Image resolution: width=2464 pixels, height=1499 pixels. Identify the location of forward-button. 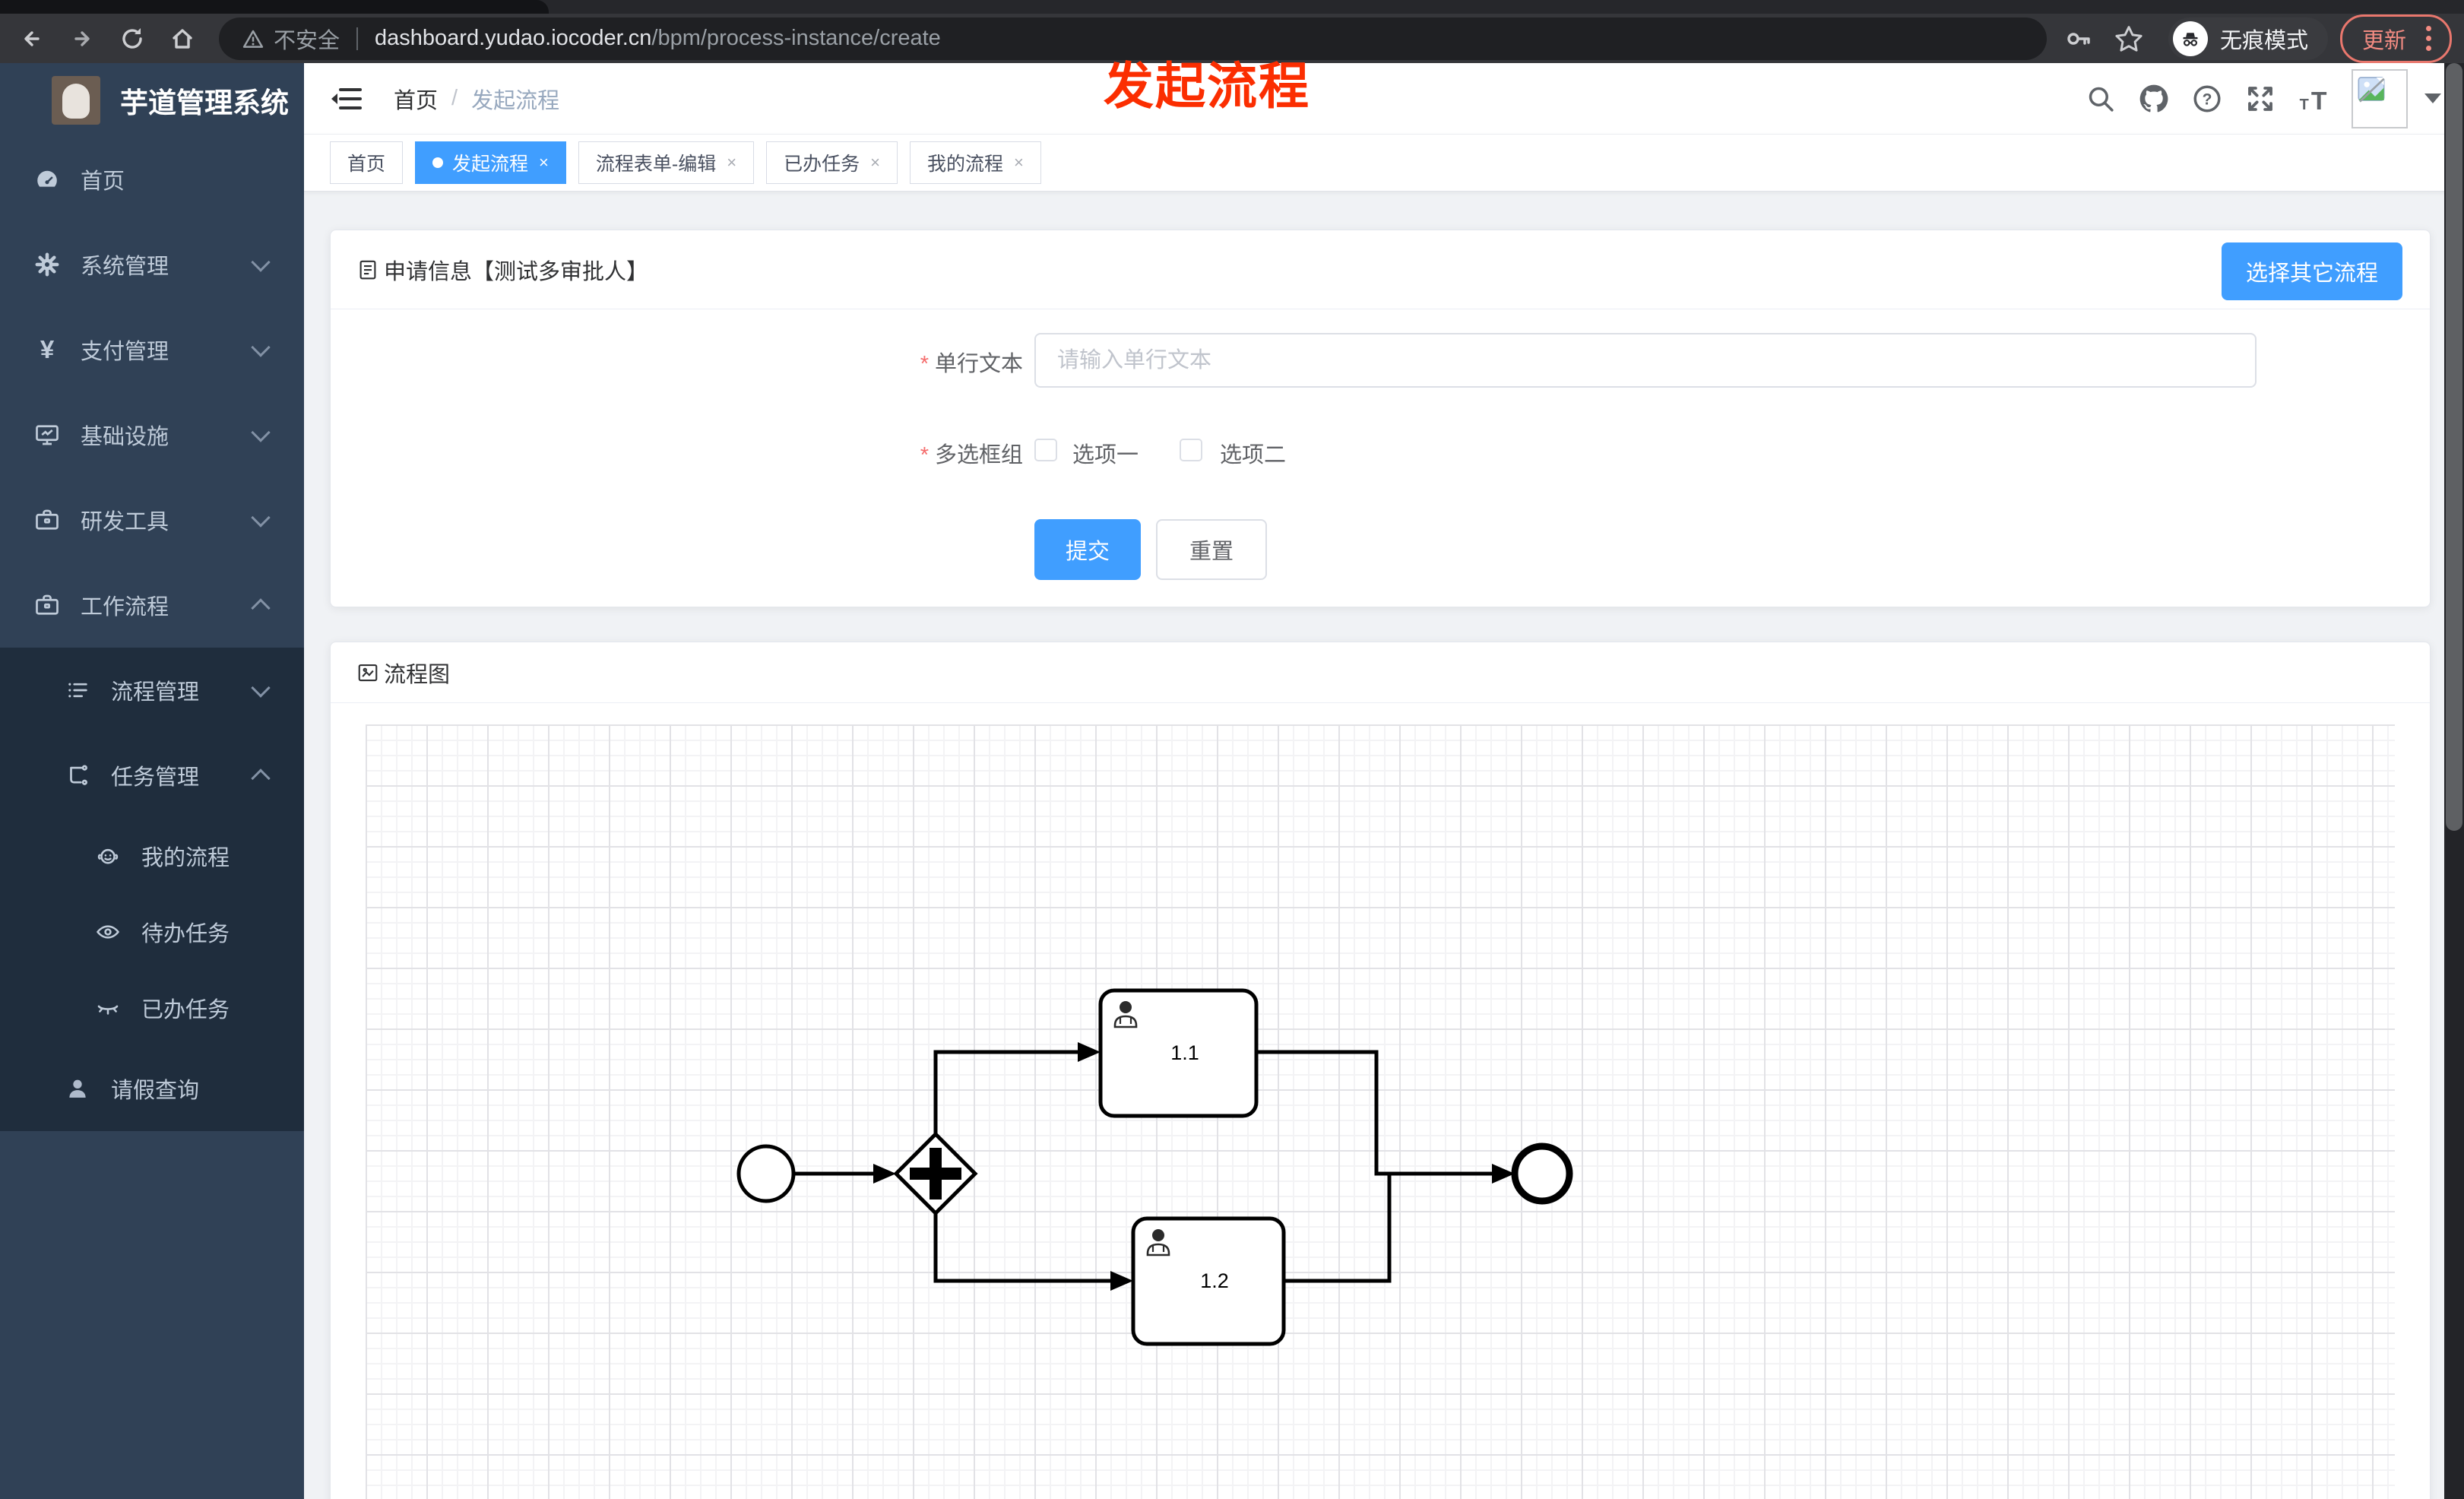
(82, 39).